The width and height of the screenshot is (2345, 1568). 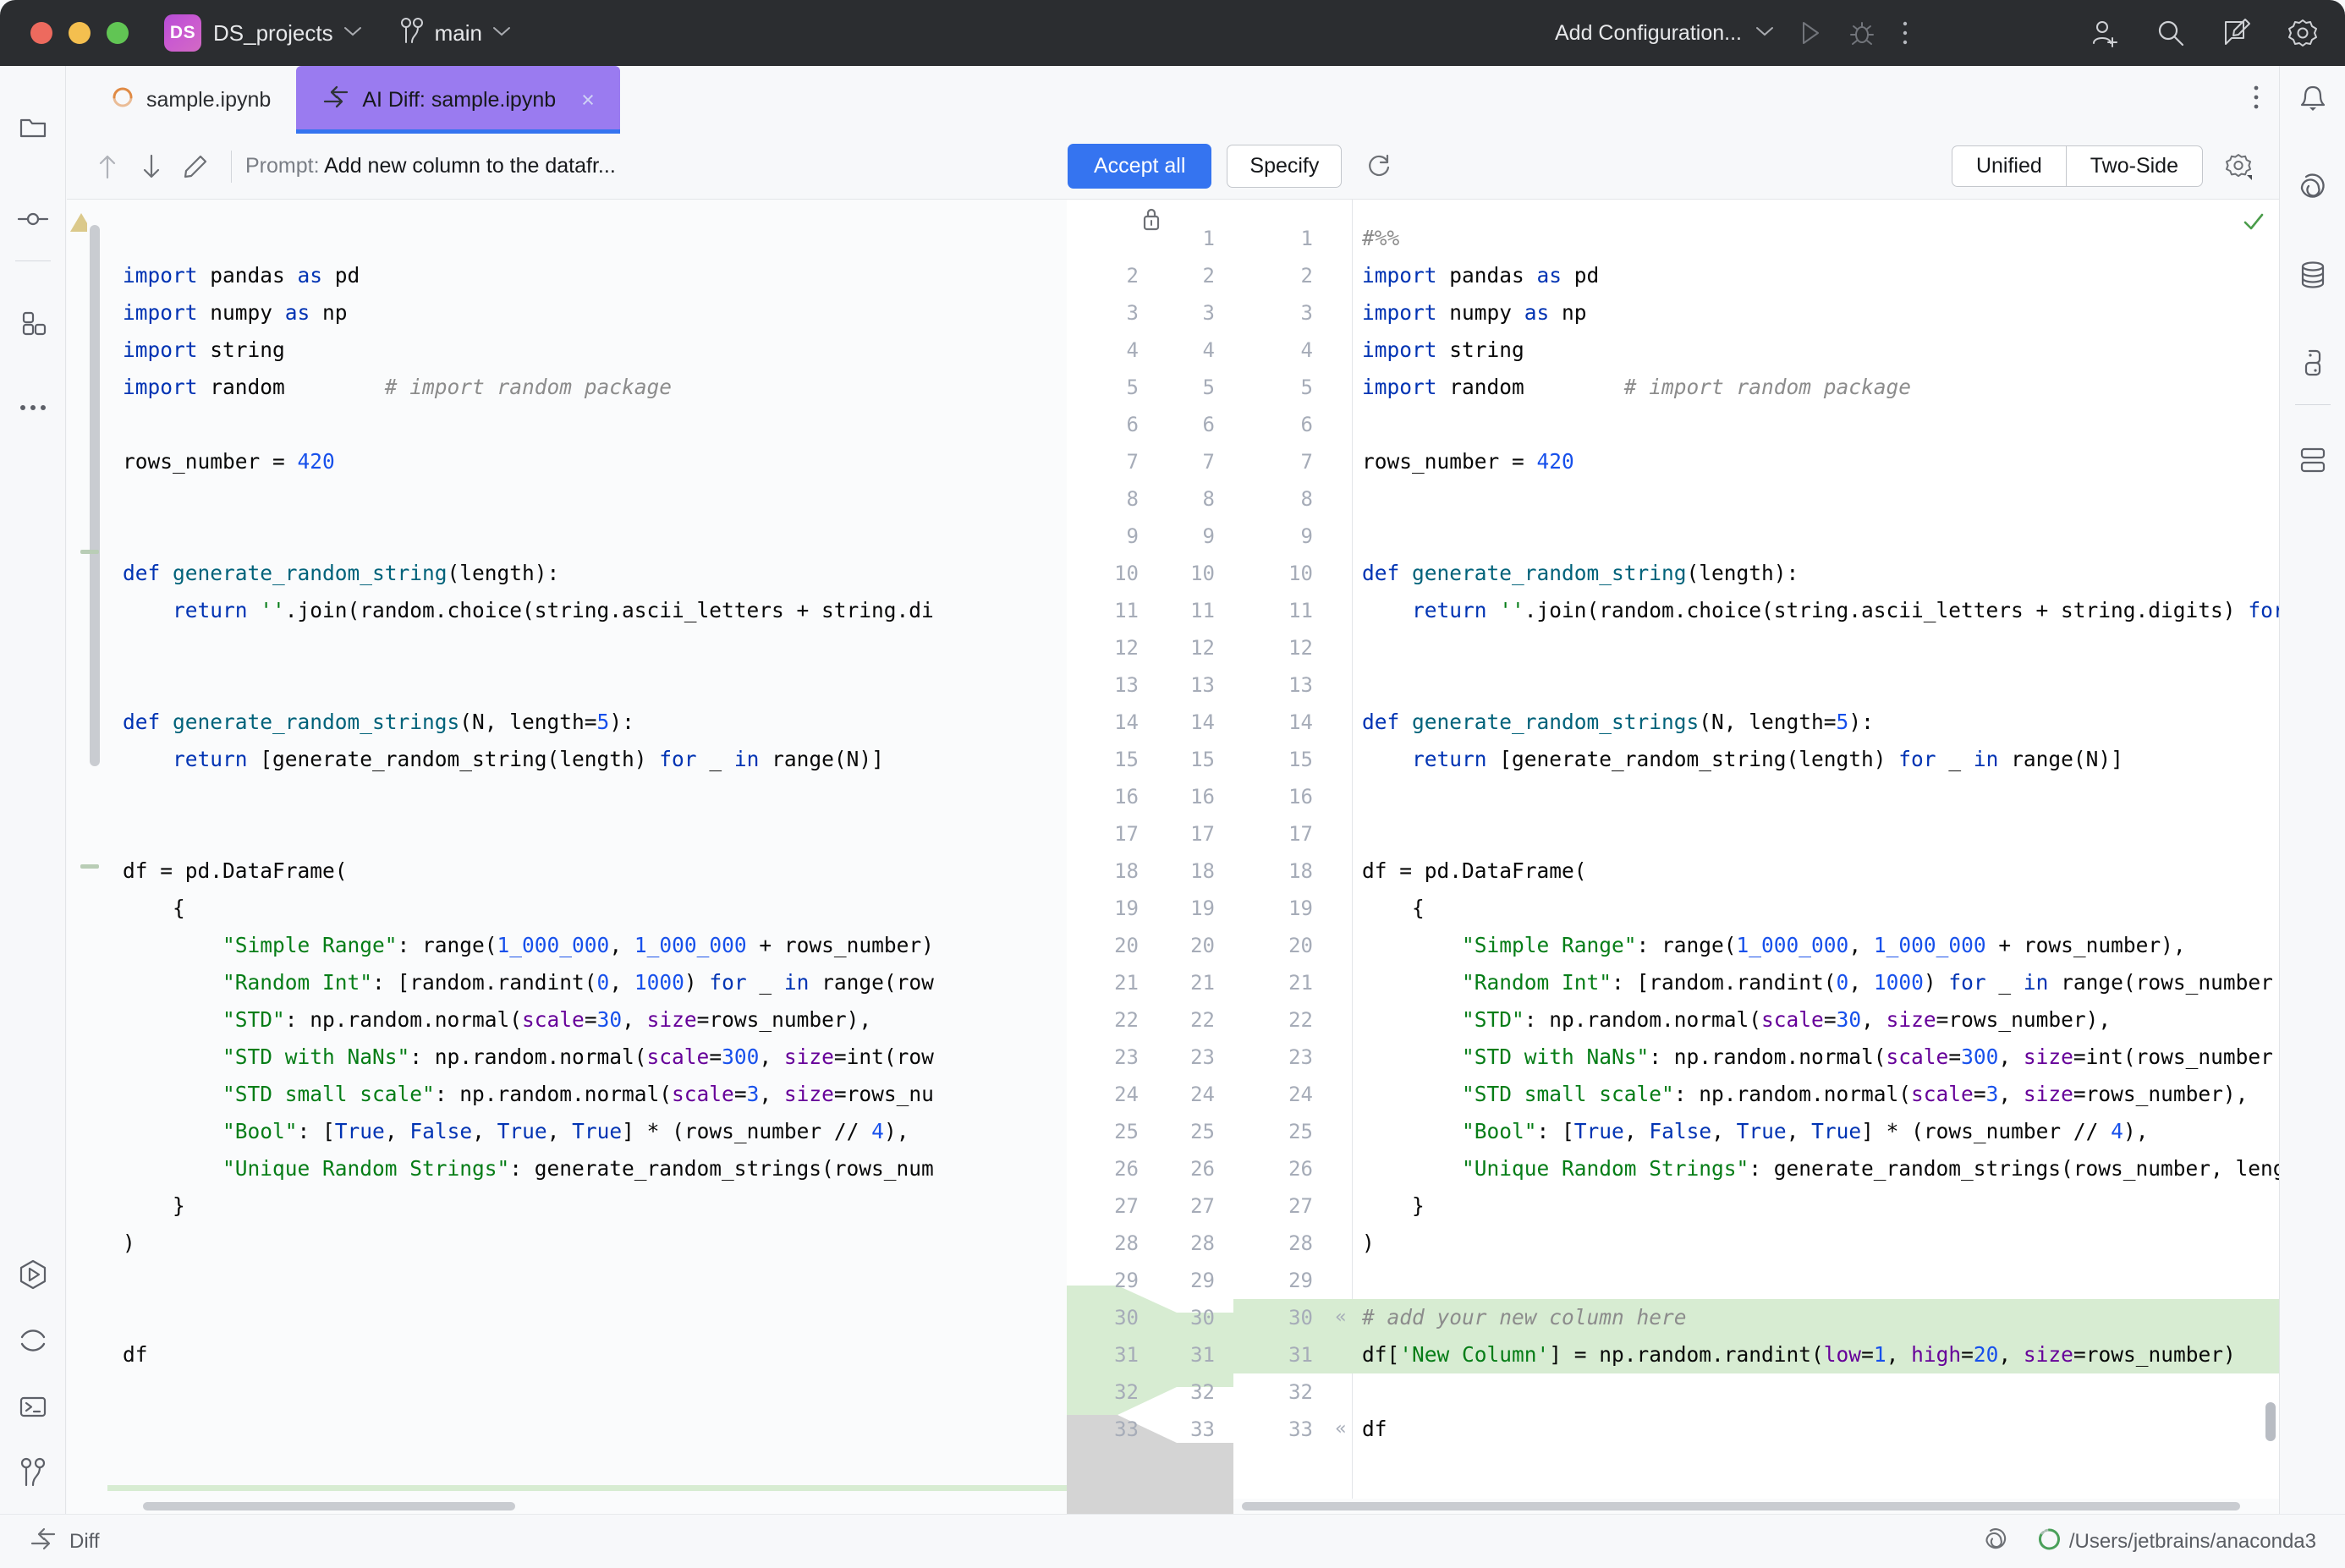 What do you see at coordinates (1151, 221) in the screenshot?
I see `lock-icon` at bounding box center [1151, 221].